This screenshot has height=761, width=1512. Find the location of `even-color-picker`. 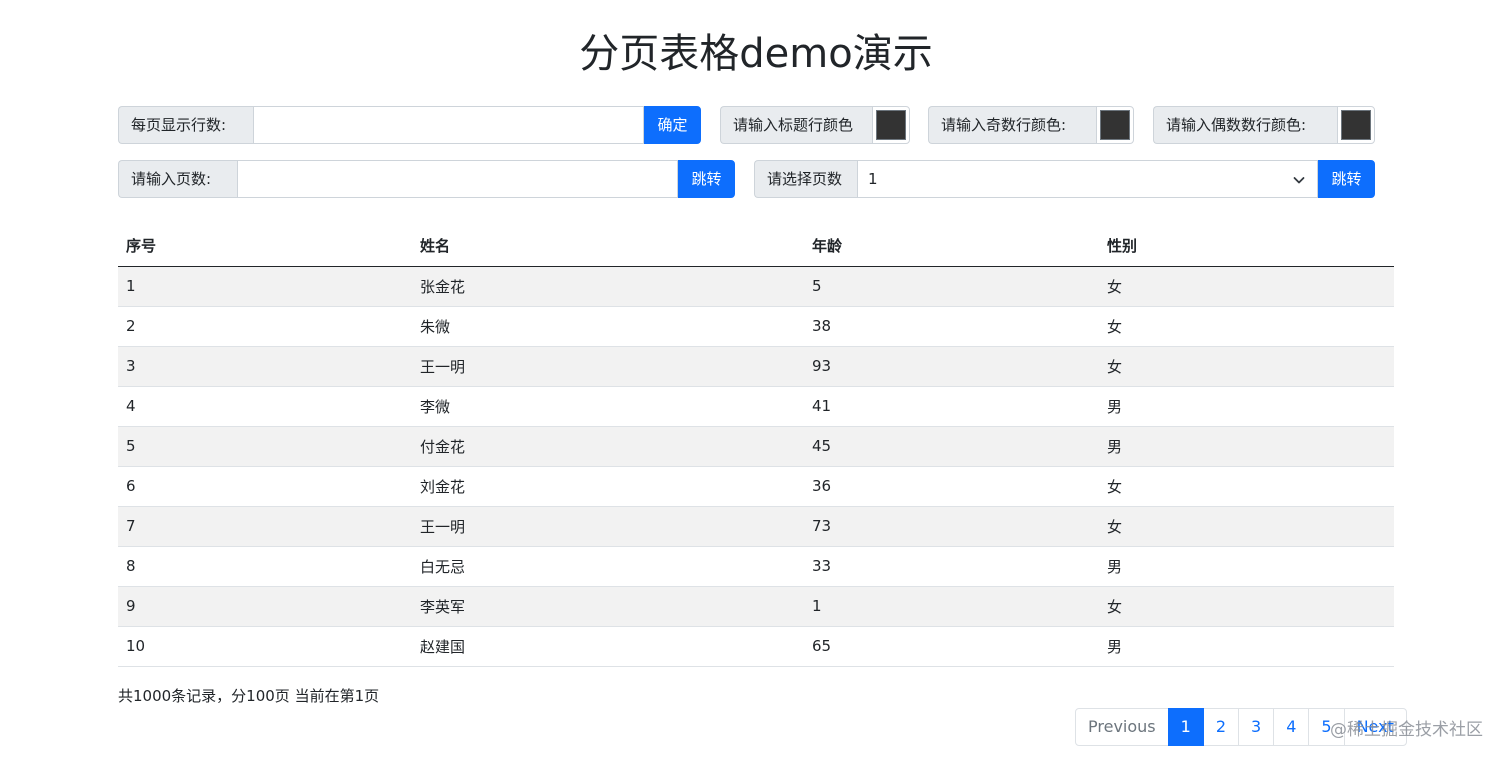

even-color-picker is located at coordinates (1356, 125).